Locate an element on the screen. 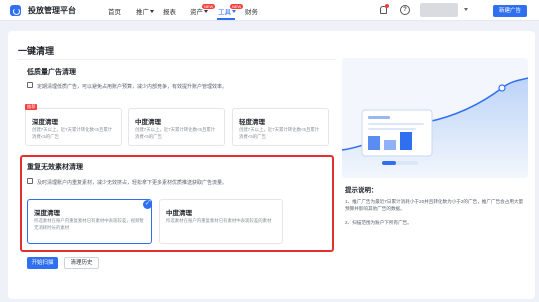 This screenshot has width=539, height=302. recommended-tag: 推荐 is located at coordinates (31, 107).